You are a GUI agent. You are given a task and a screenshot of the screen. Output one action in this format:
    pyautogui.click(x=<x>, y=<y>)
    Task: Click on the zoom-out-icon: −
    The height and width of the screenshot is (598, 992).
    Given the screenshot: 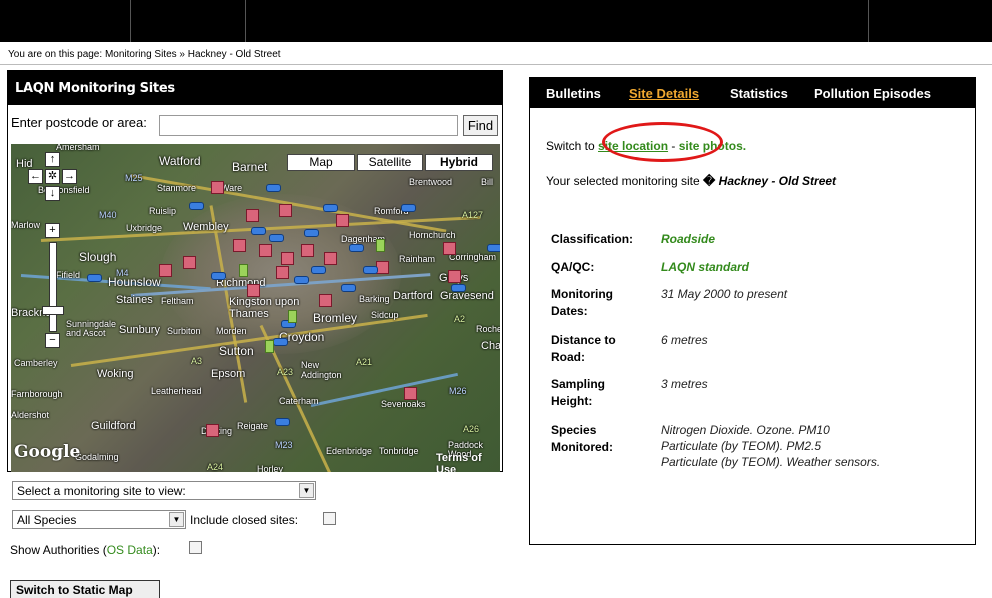 What is the action you would take?
    pyautogui.click(x=52, y=340)
    